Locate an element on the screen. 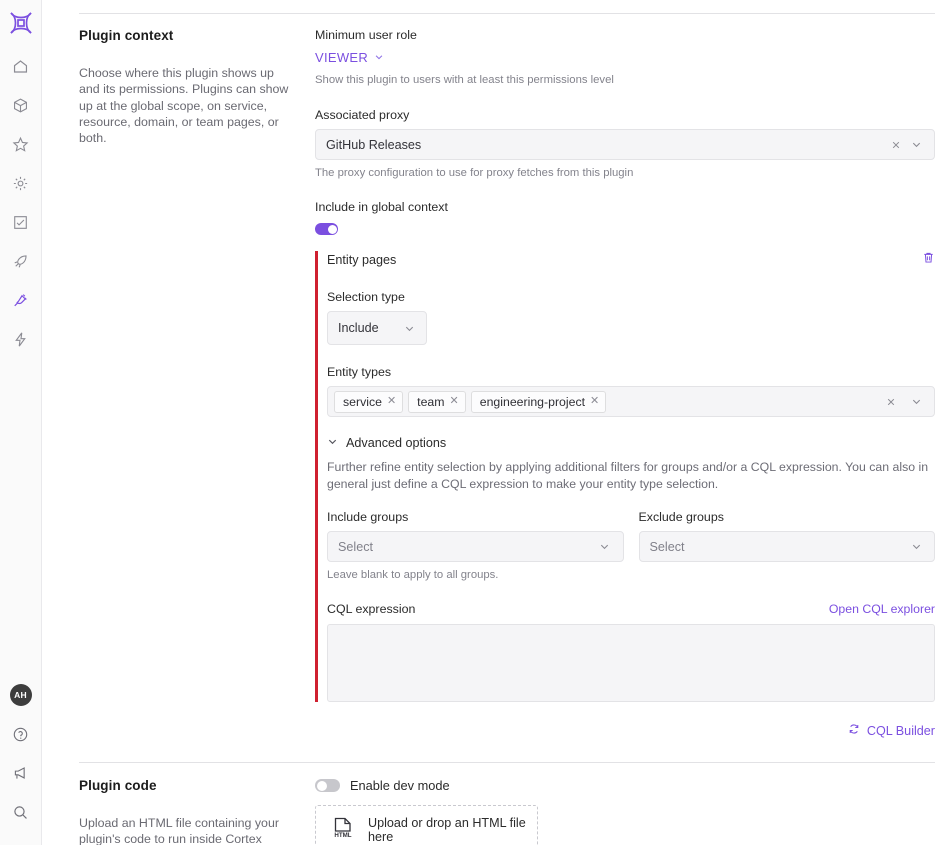 The width and height of the screenshot is (948, 845). plug-icon is located at coordinates (20, 300).